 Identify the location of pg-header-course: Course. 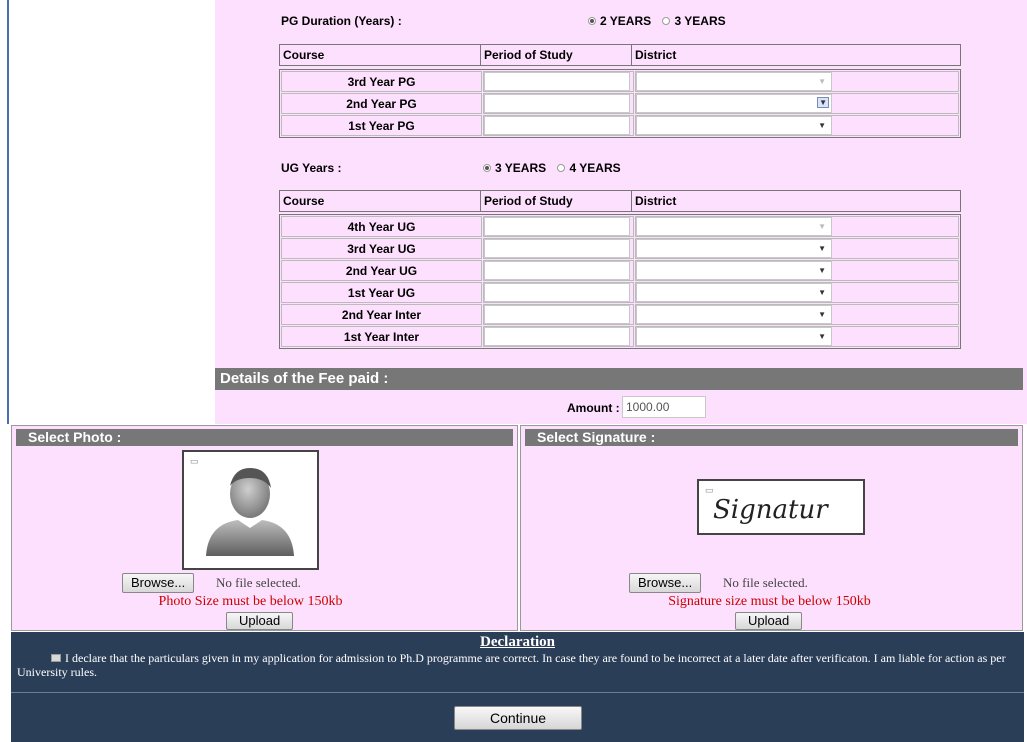
(380, 55).